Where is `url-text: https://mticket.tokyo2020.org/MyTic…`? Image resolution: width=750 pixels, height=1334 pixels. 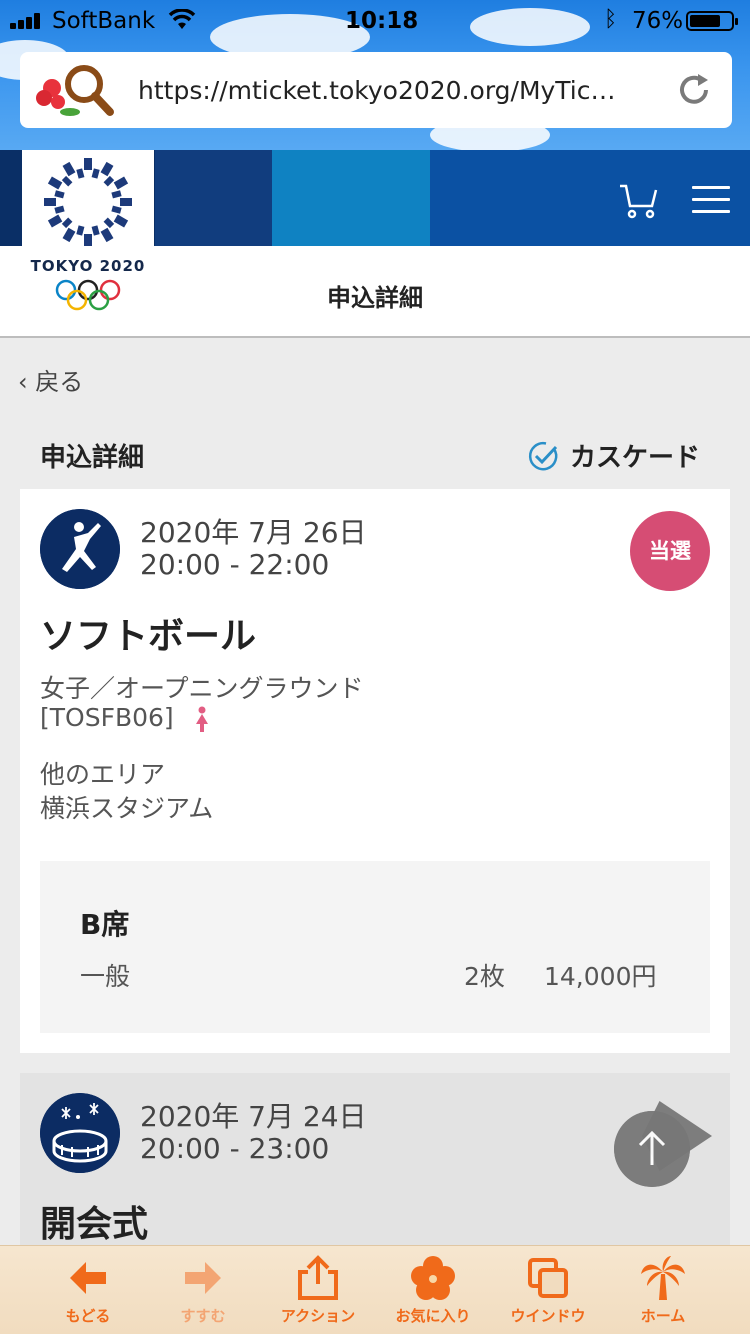
url-text: https://mticket.tokyo2020.org/MyTic… is located at coordinates (398, 90).